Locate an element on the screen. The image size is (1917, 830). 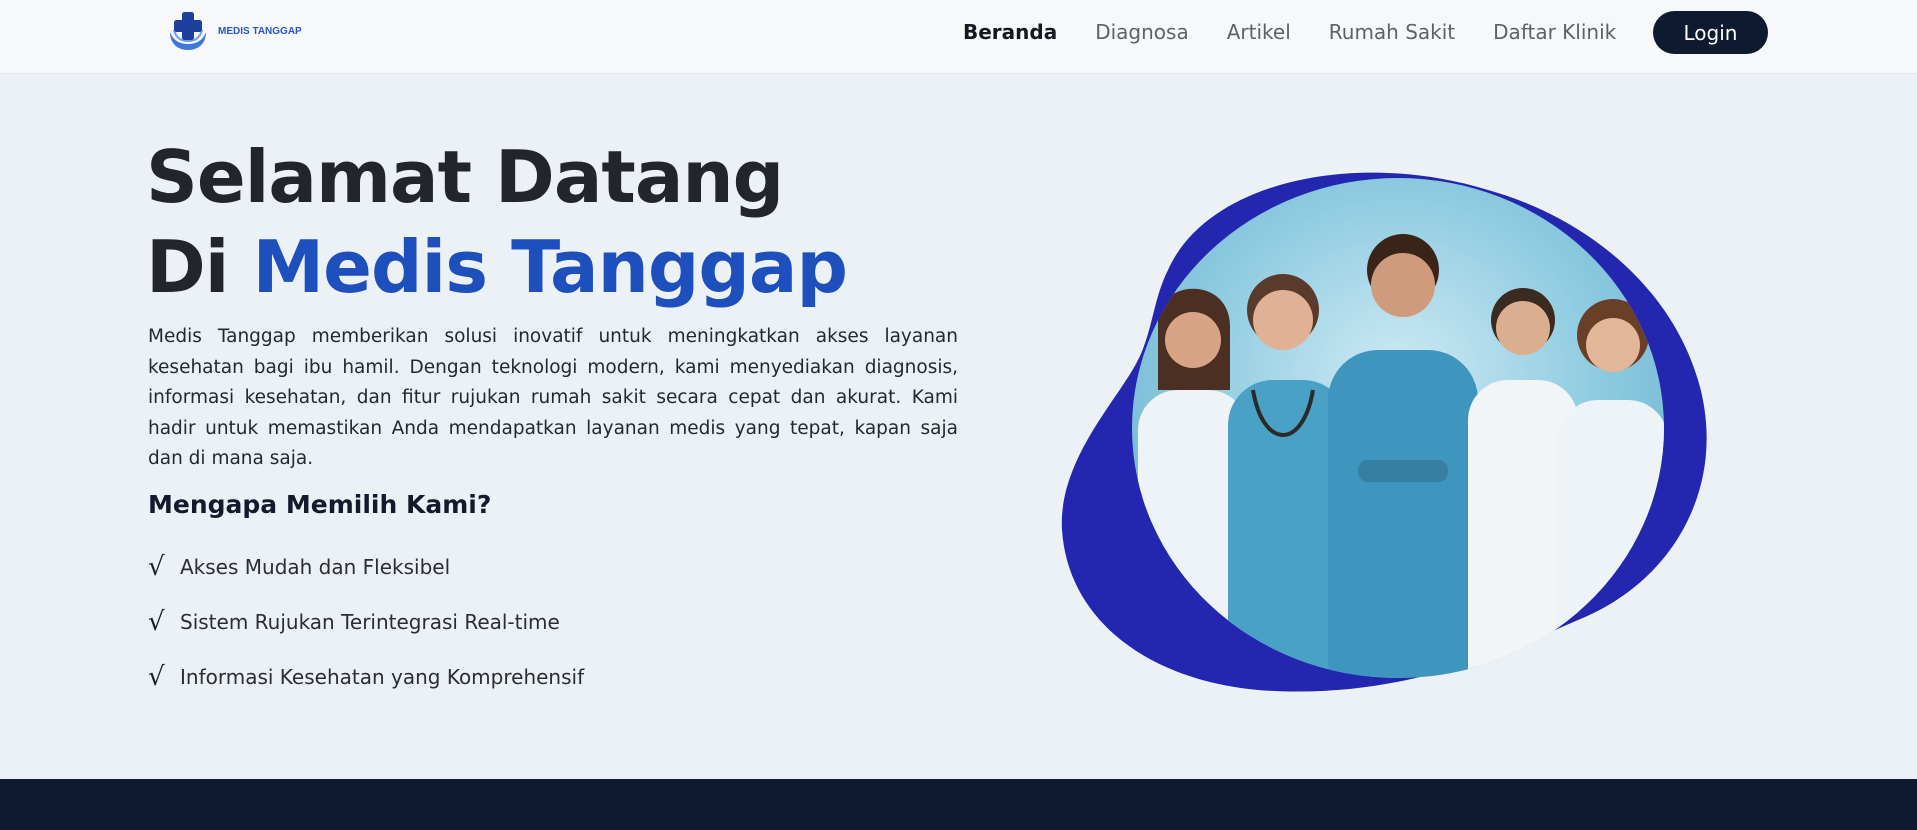
brand-name: MEDIS TANGGAP is located at coordinates (260, 31).